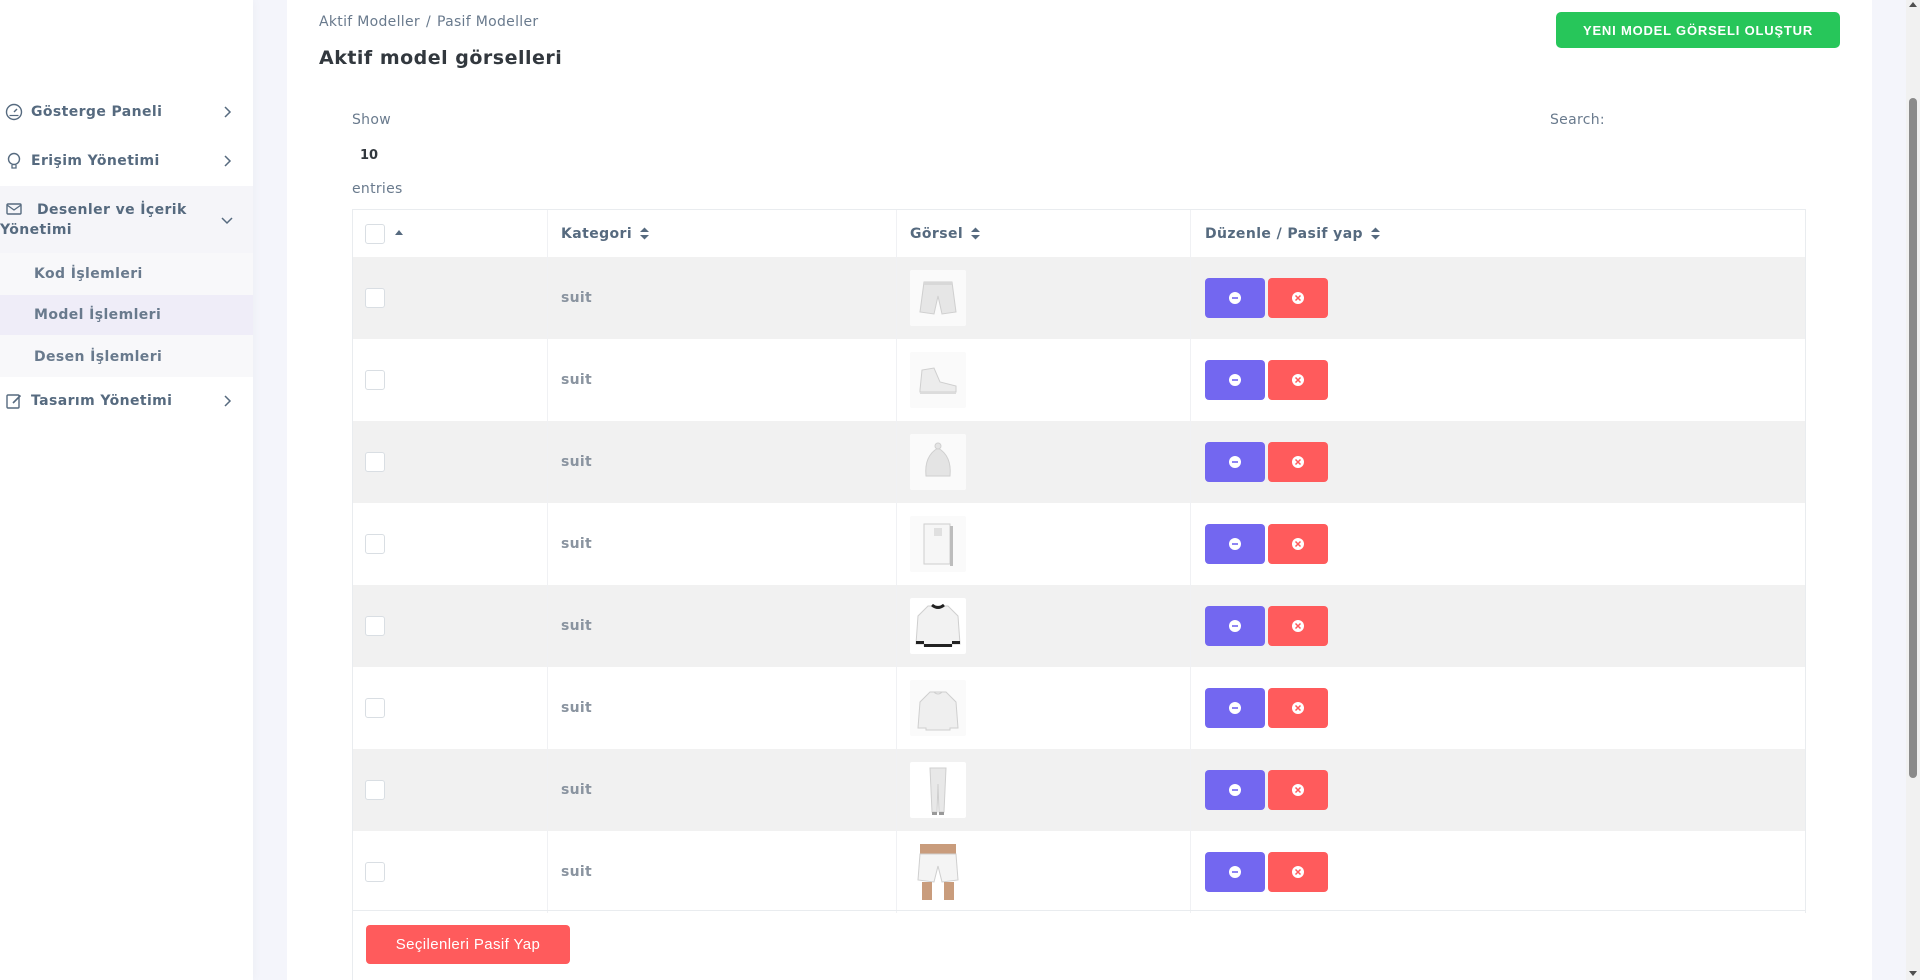 The width and height of the screenshot is (1920, 980). What do you see at coordinates (1707, 119) in the screenshot?
I see `search-input` at bounding box center [1707, 119].